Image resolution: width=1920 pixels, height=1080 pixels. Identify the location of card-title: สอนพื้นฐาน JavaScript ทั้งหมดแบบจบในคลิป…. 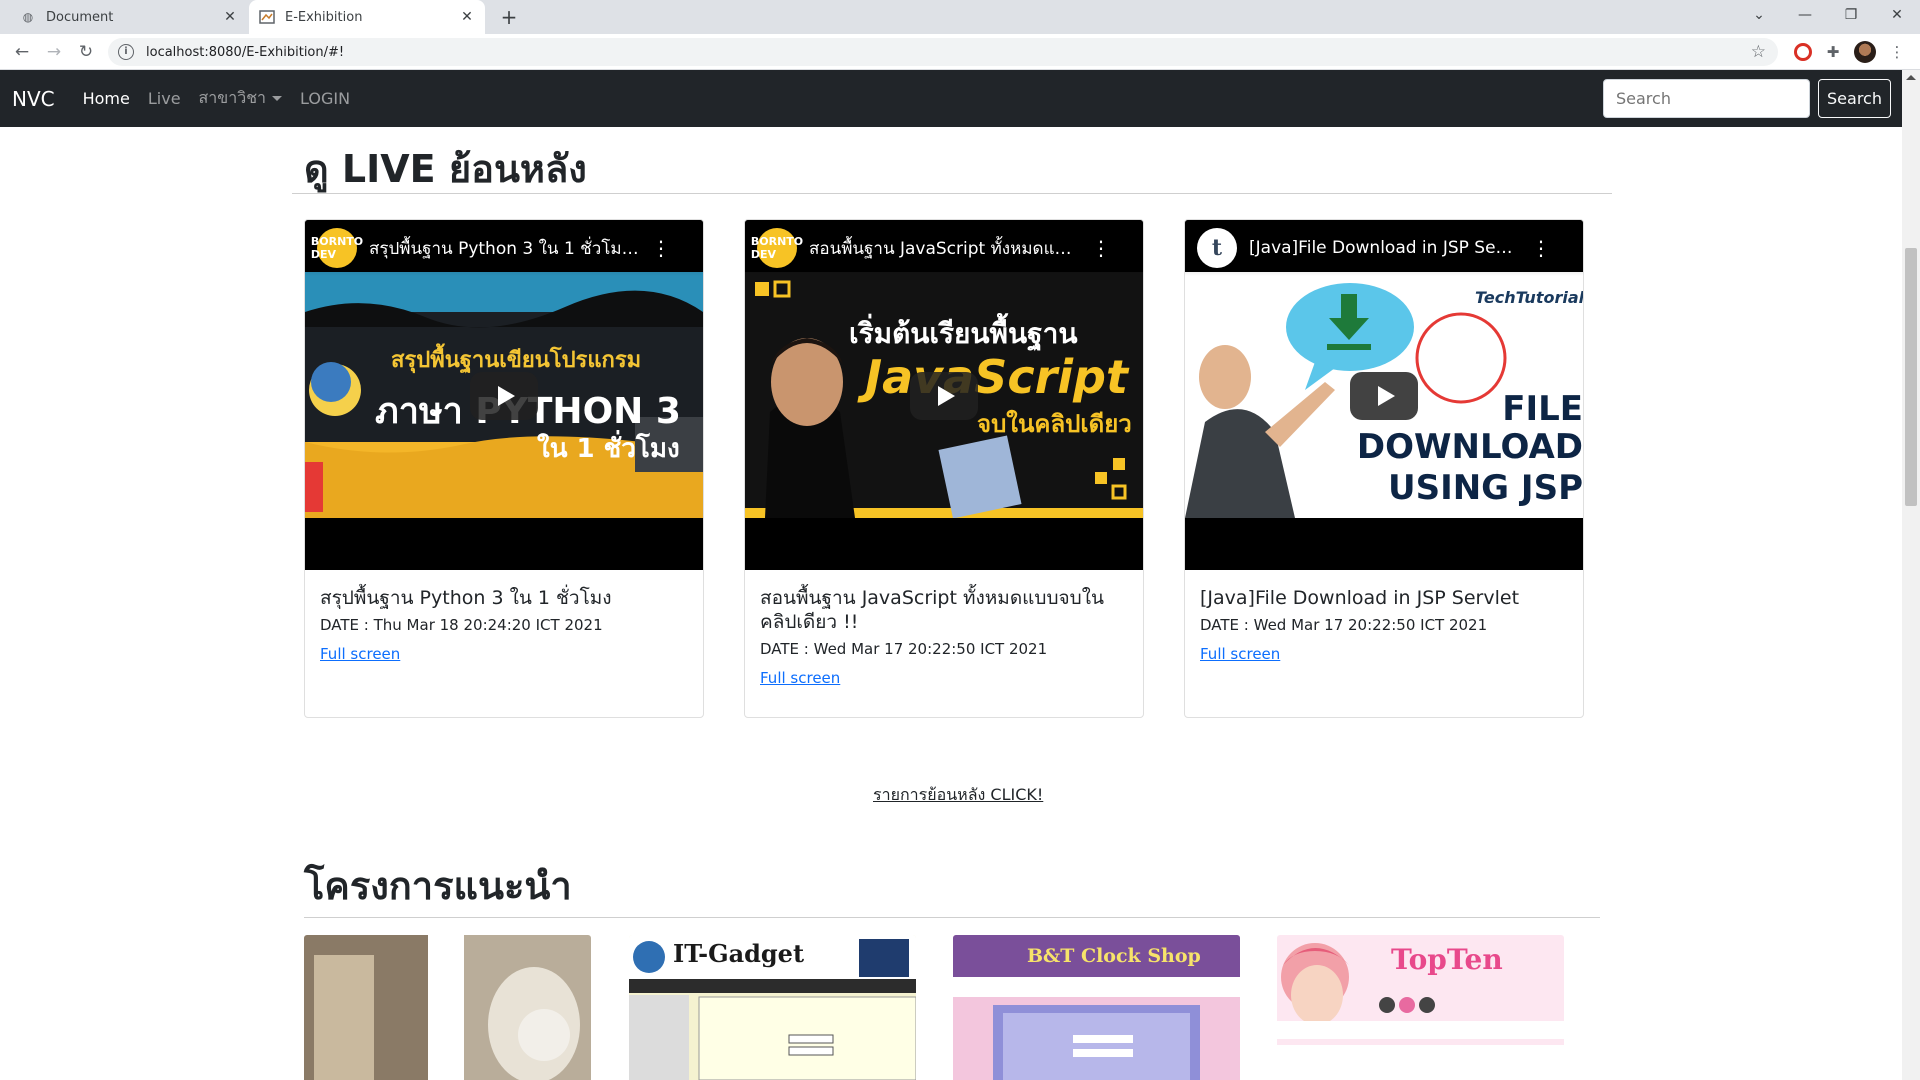
(932, 610).